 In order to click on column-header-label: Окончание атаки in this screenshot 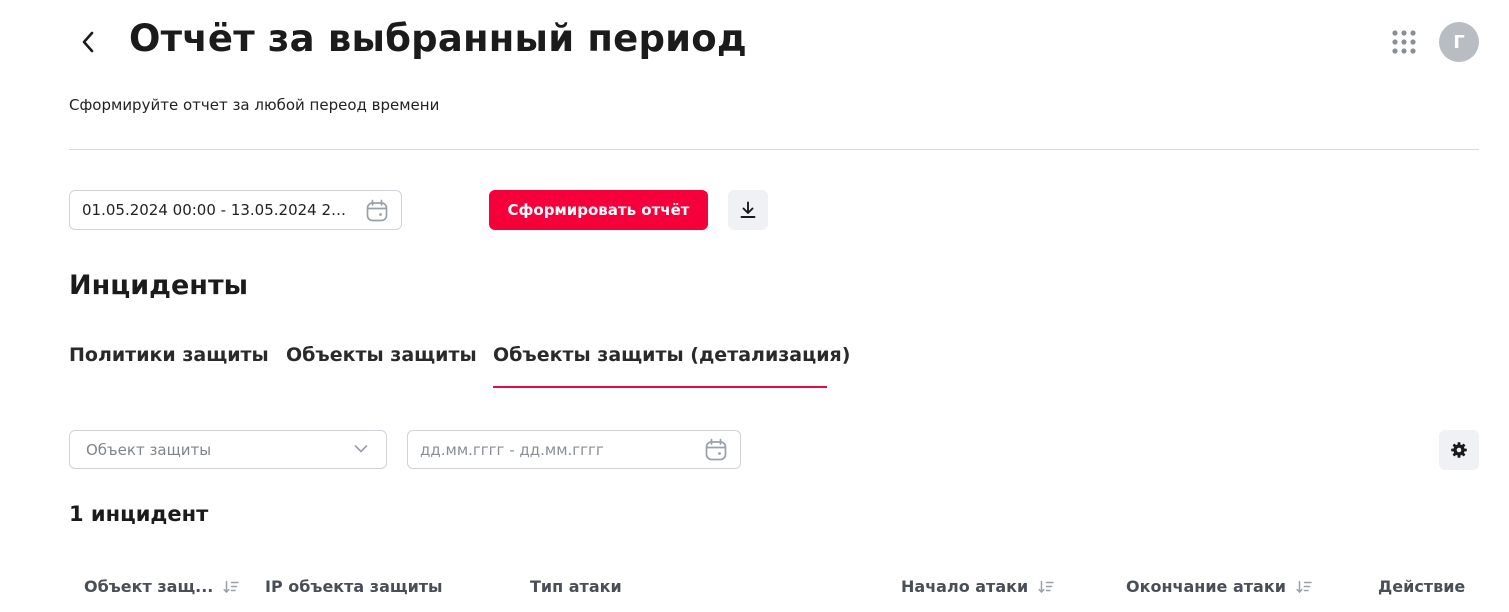, I will do `click(1206, 586)`.